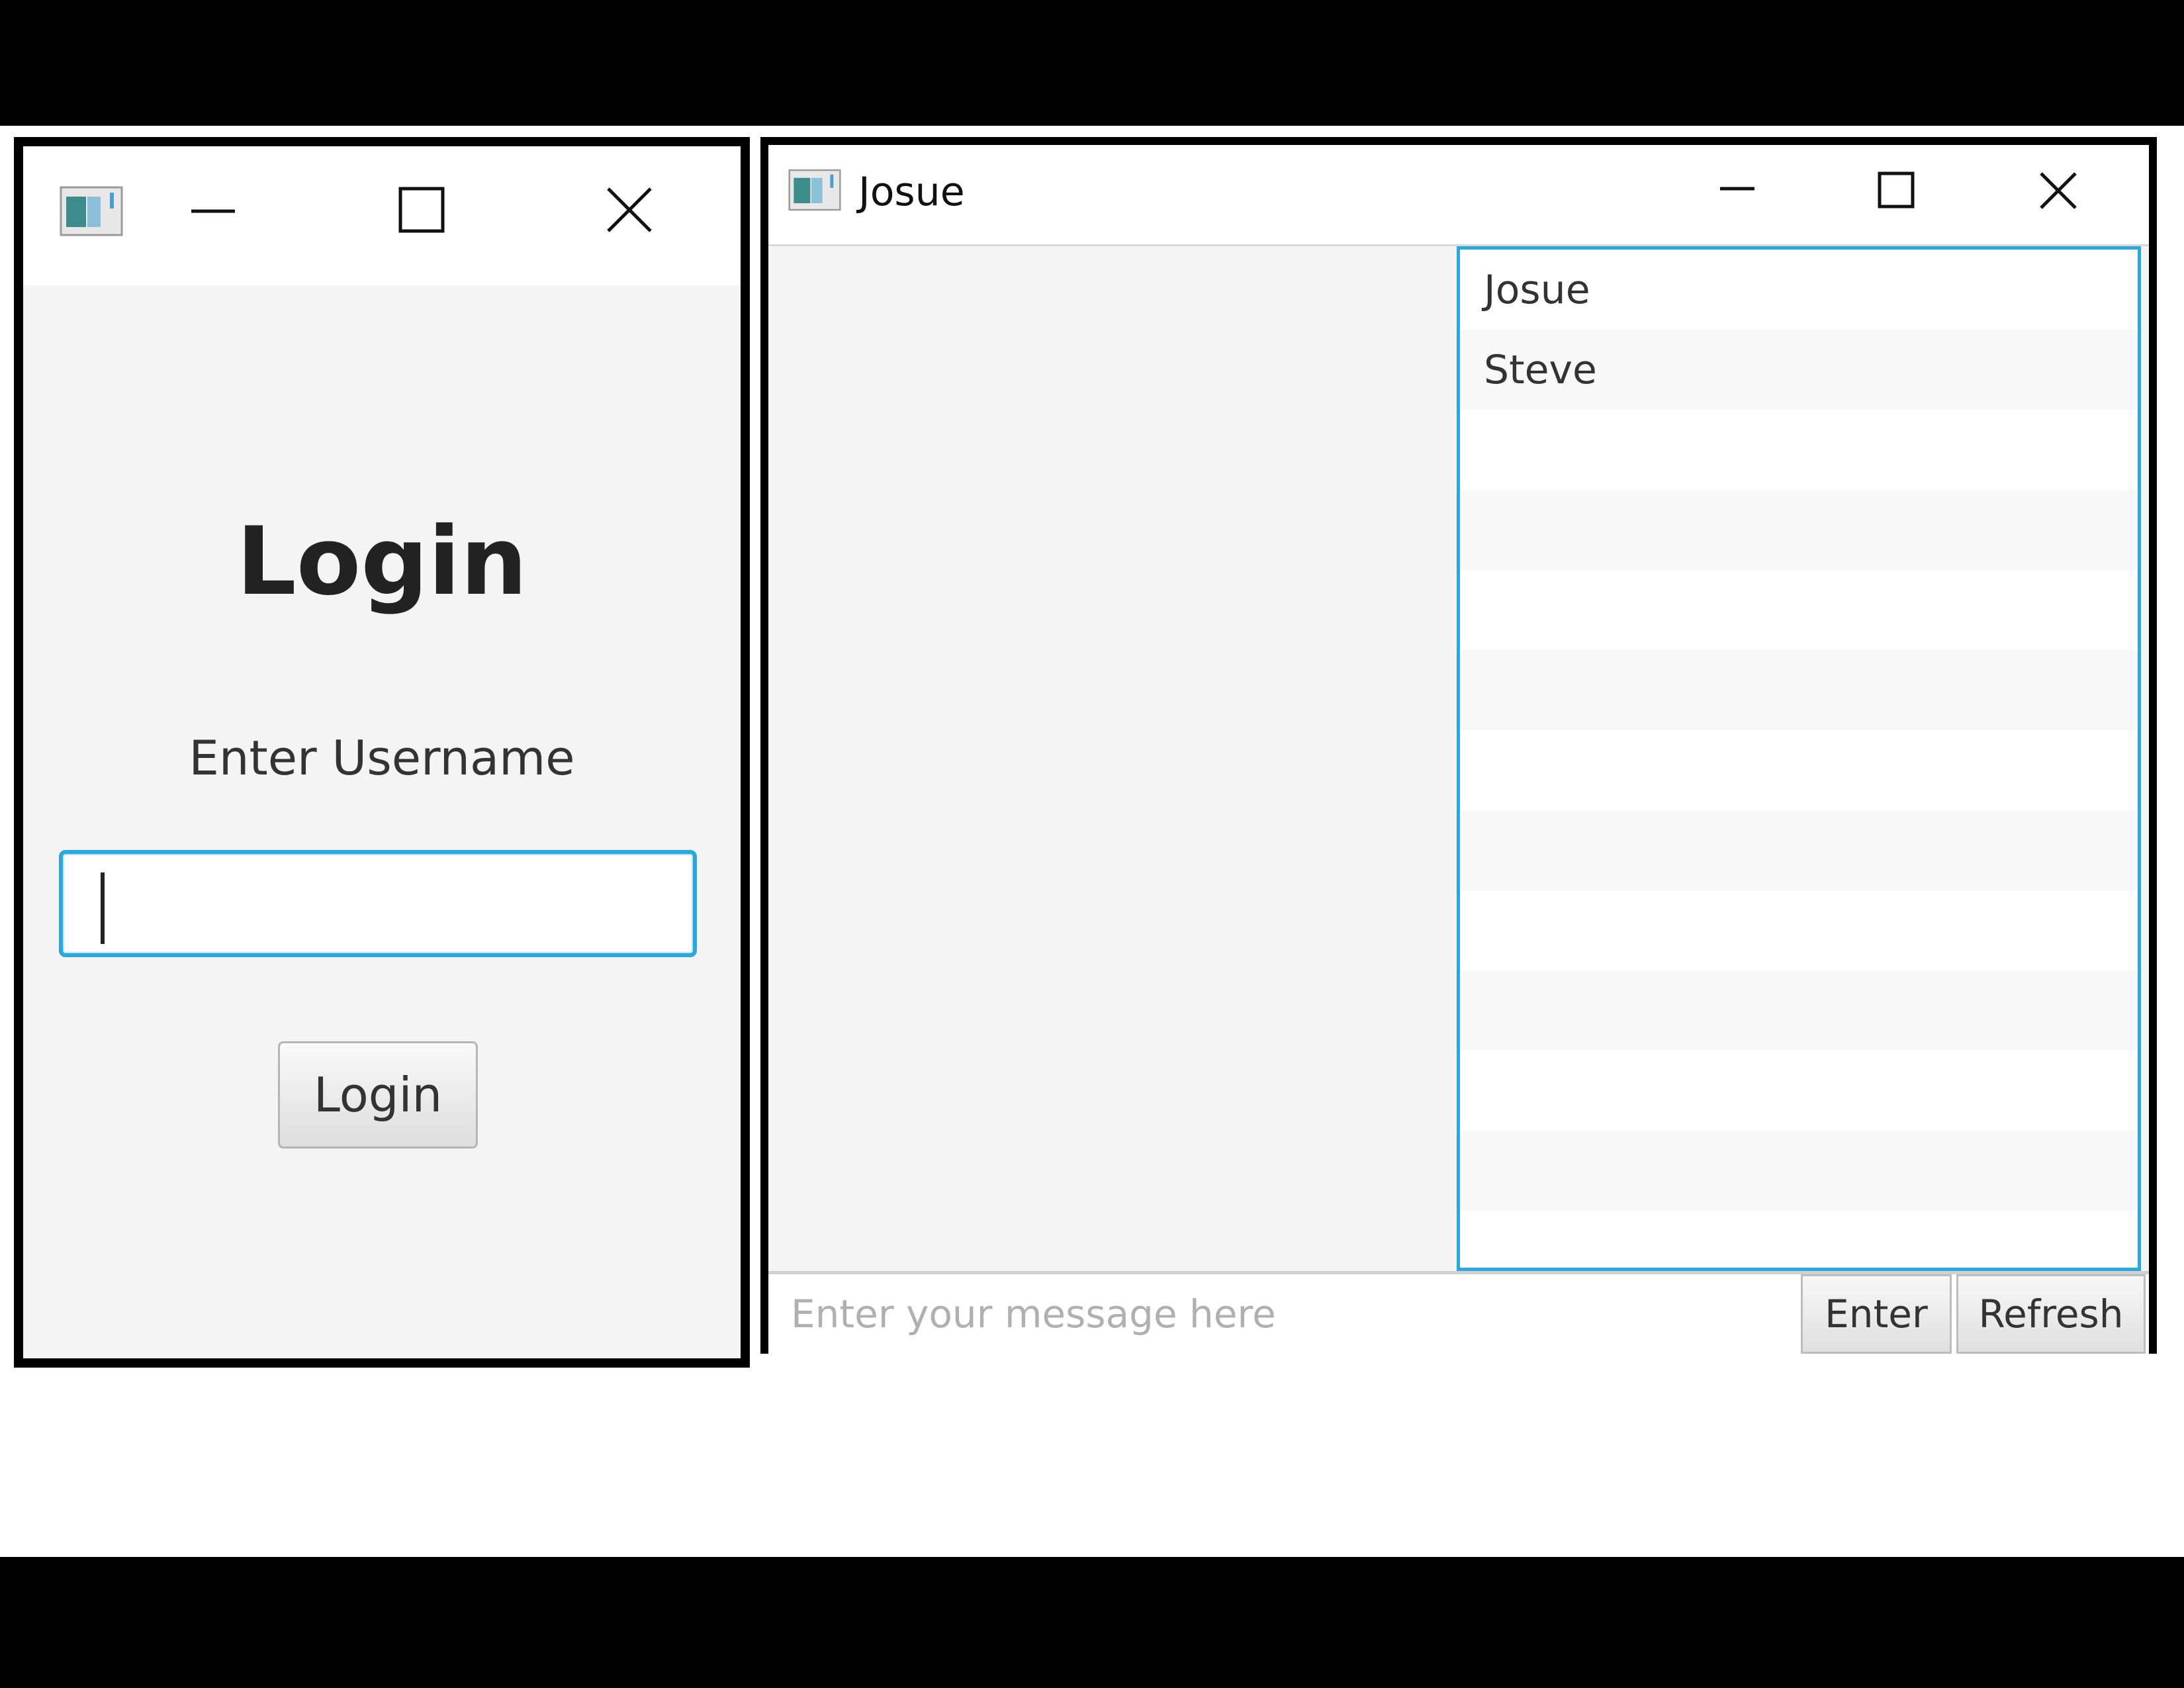  What do you see at coordinates (378, 903) in the screenshot?
I see `username-input` at bounding box center [378, 903].